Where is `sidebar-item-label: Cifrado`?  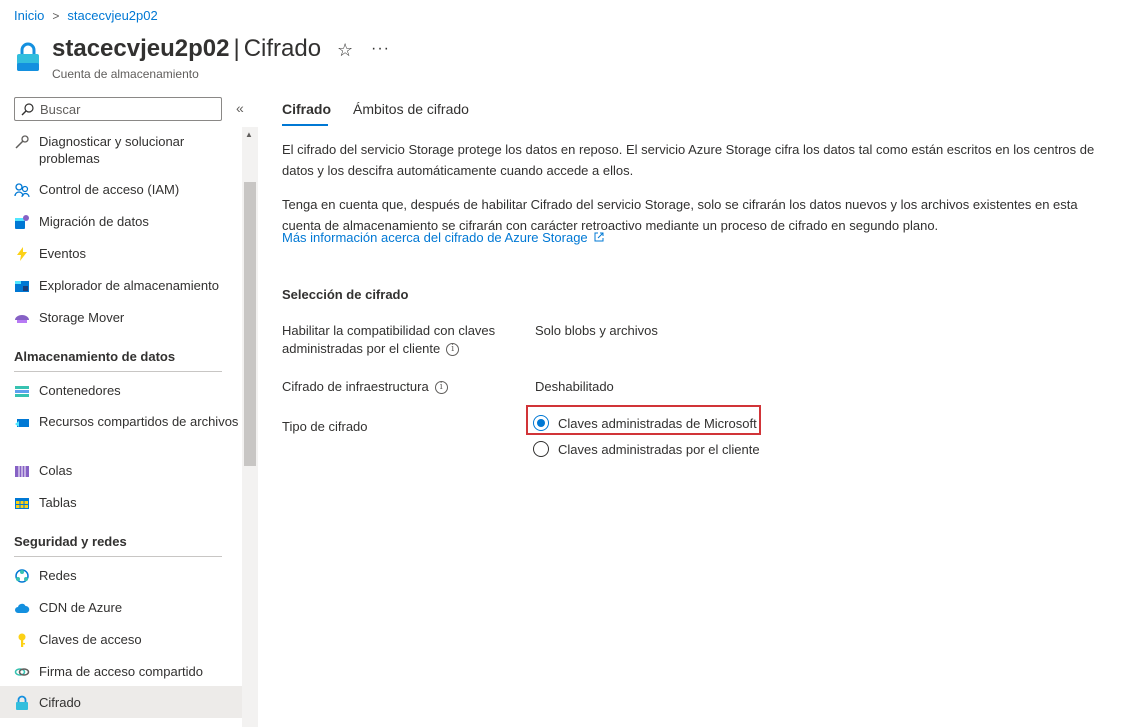 sidebar-item-label: Cifrado is located at coordinates (60, 702).